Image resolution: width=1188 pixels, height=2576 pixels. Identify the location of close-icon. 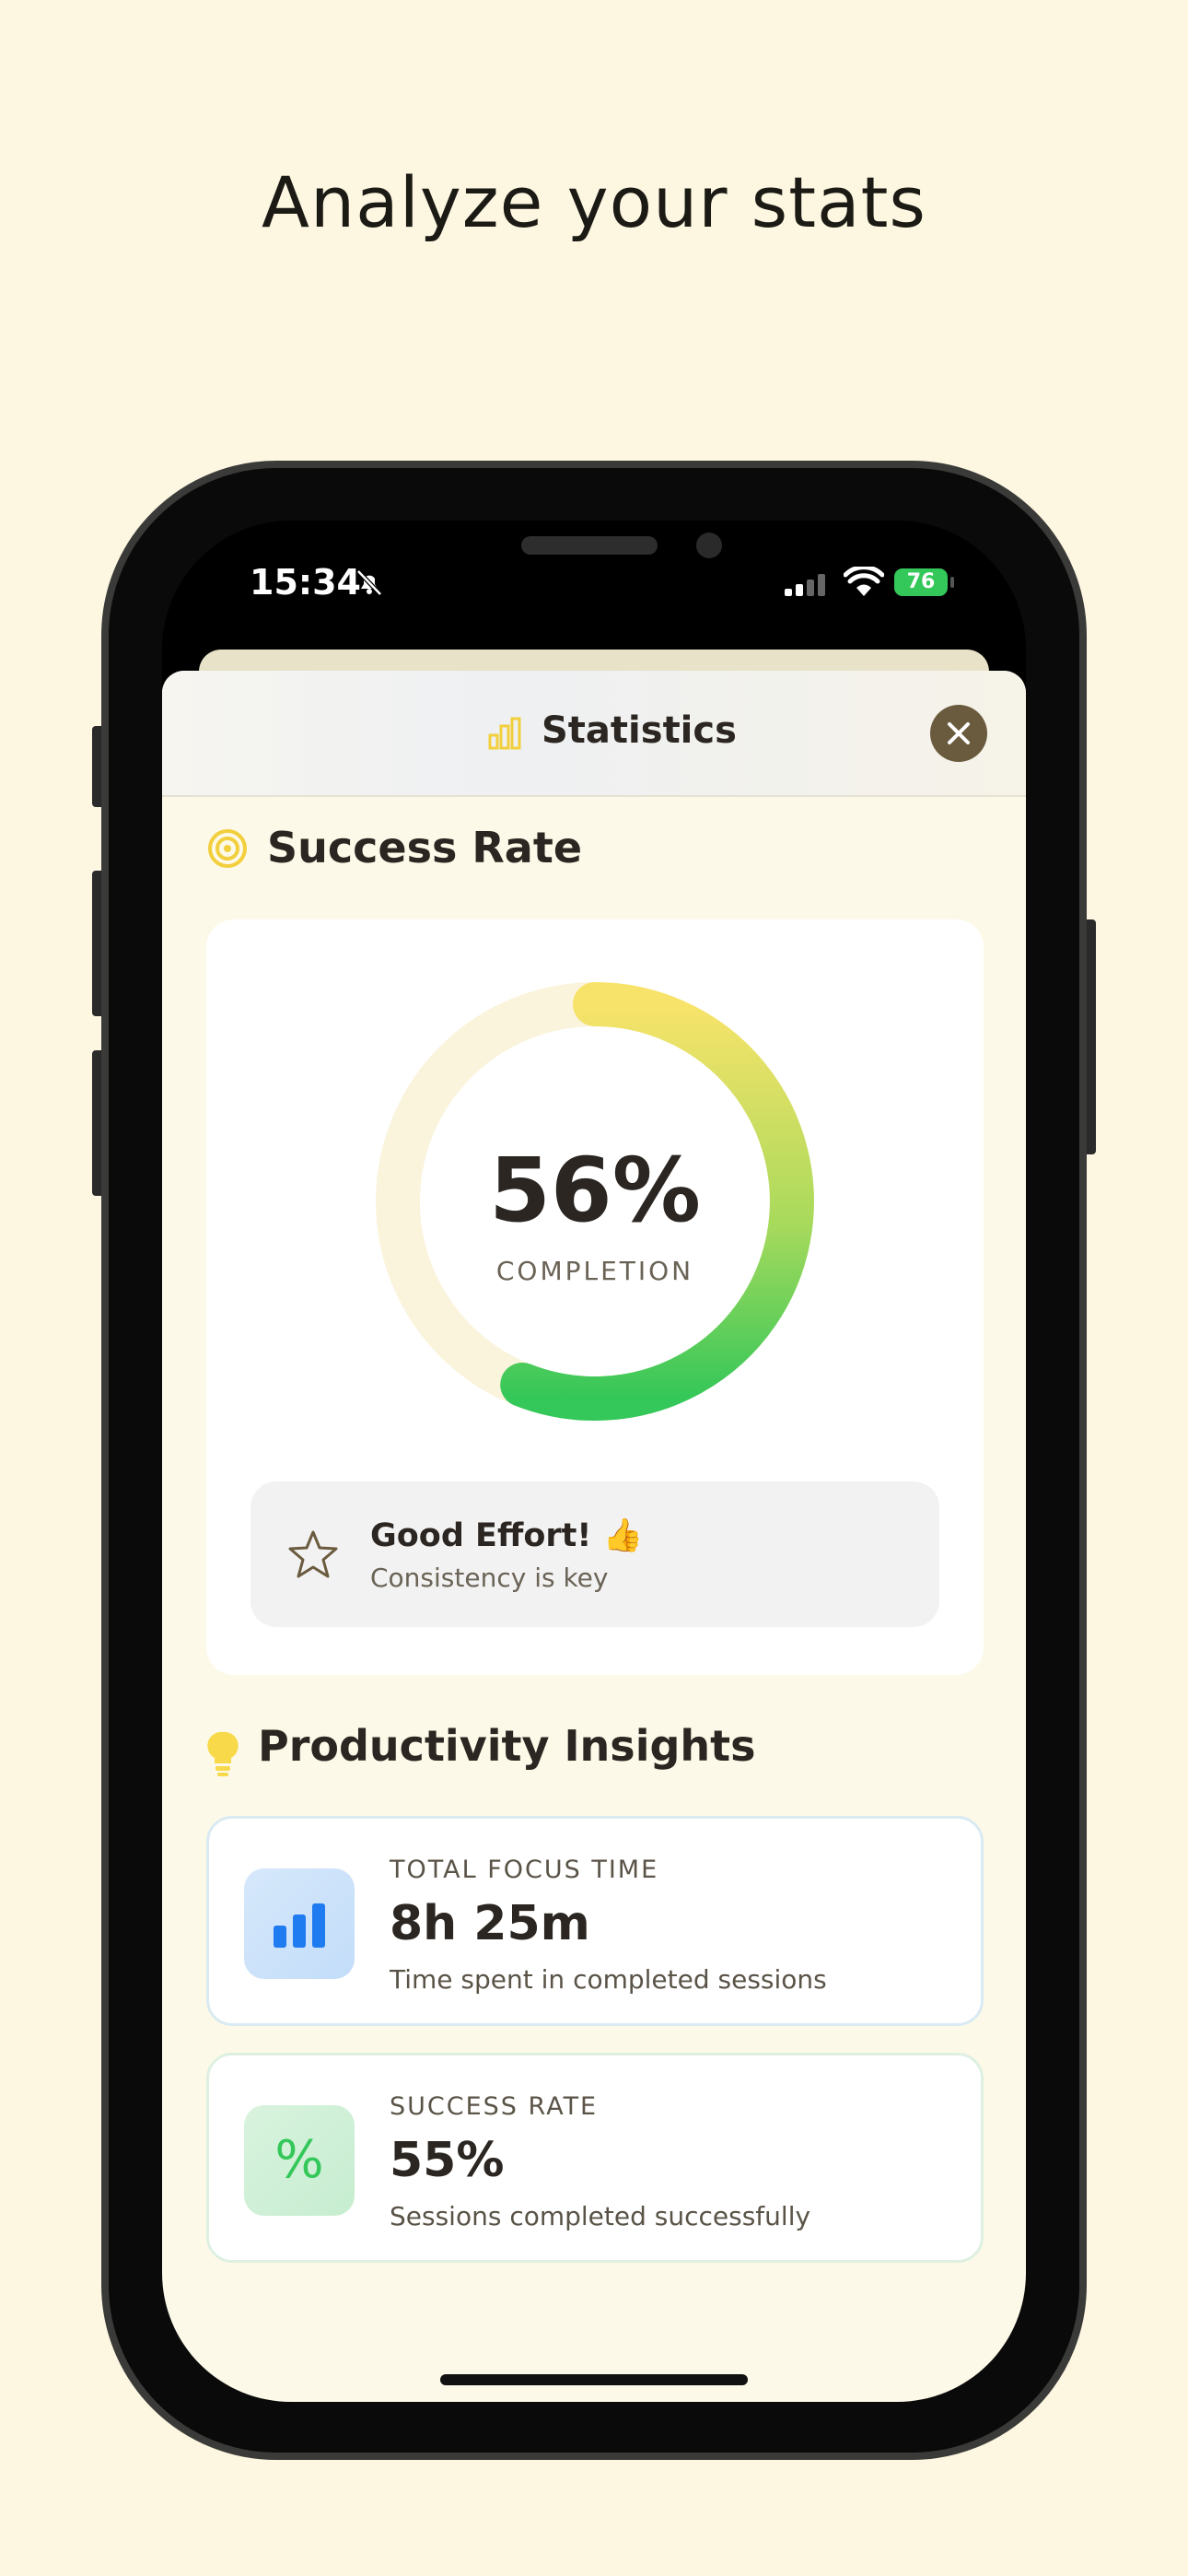
(959, 733).